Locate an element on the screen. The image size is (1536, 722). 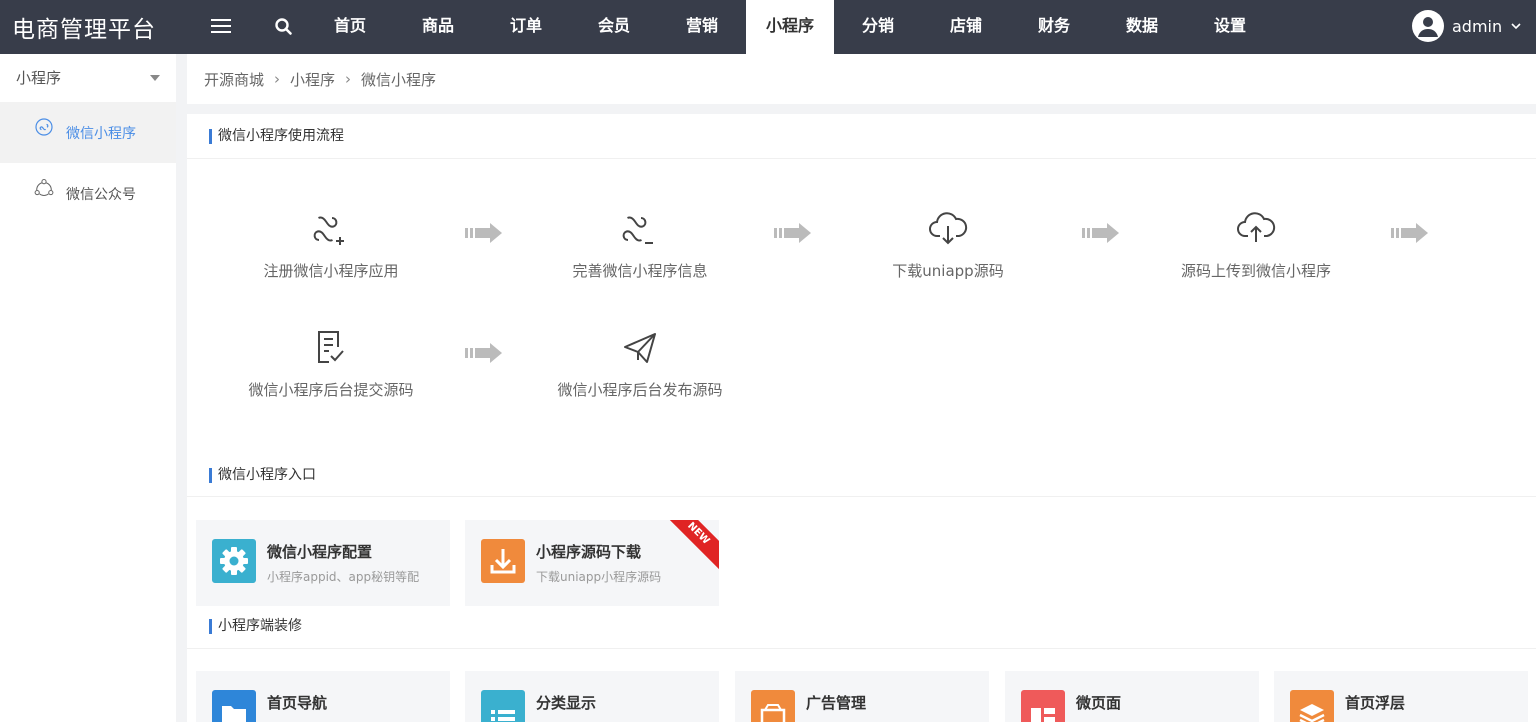
card-title: 微页面 is located at coordinates (1099, 703).